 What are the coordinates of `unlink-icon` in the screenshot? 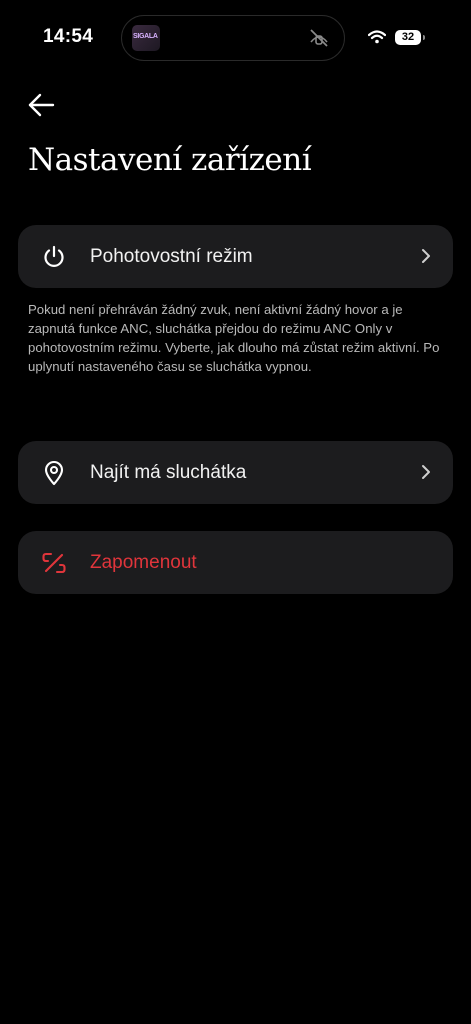 It's located at (54, 563).